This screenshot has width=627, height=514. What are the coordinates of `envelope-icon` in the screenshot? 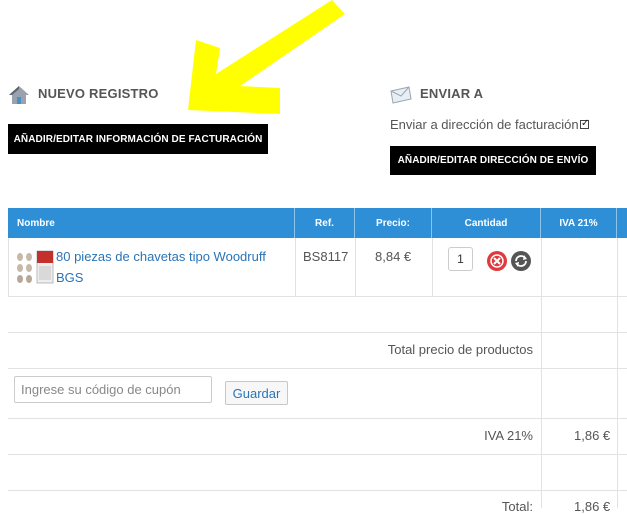 It's located at (401, 95).